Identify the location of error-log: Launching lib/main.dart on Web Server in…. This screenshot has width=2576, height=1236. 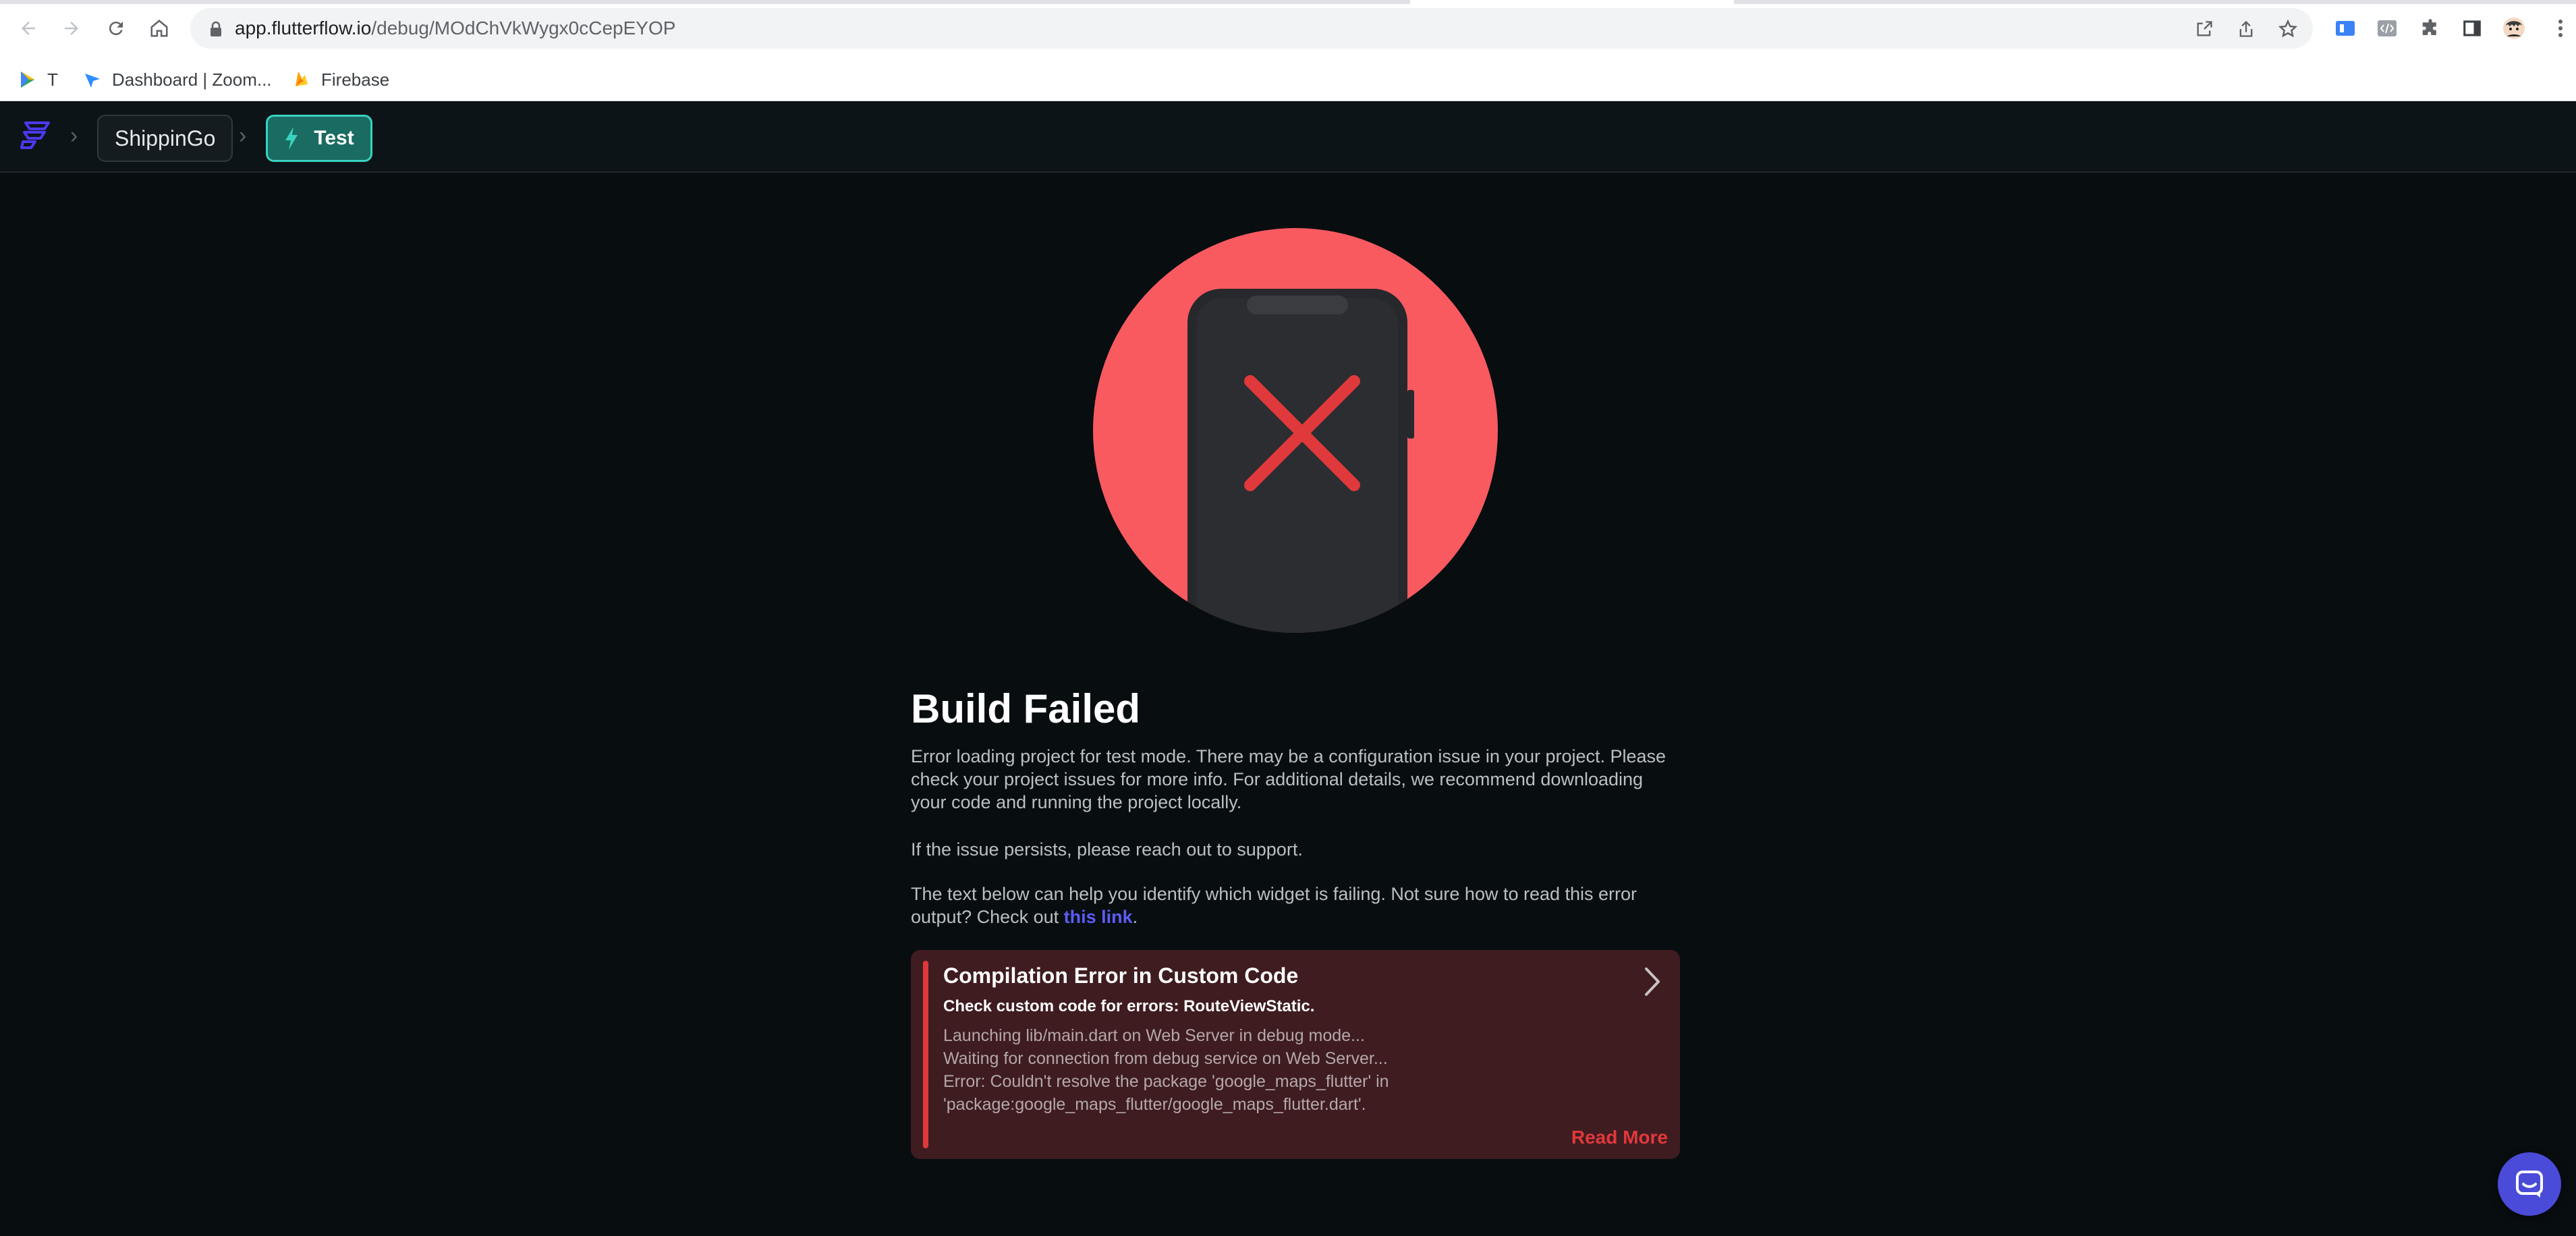
(1280, 1070).